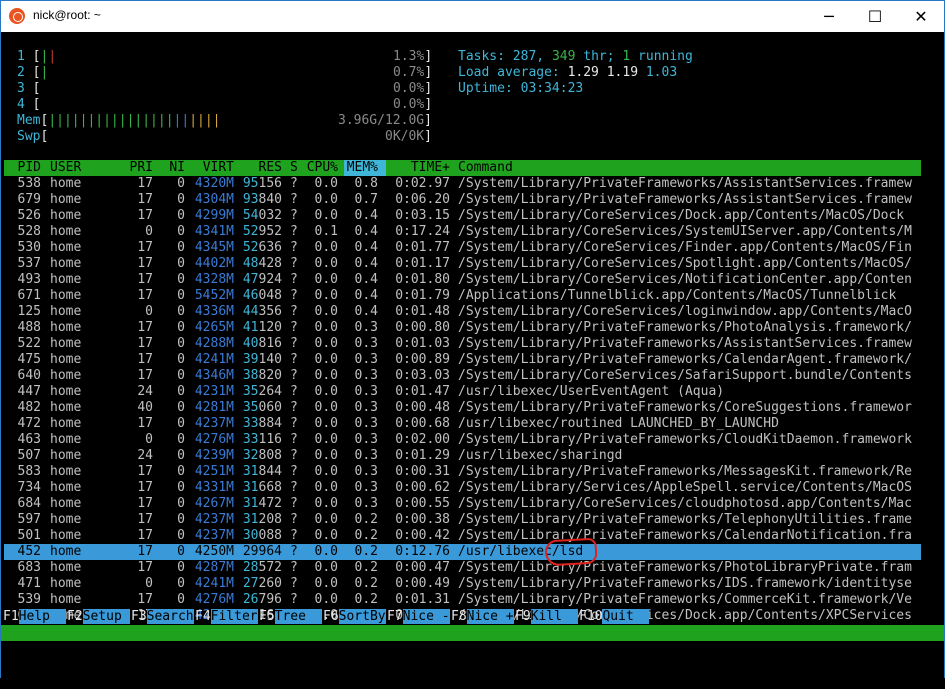  I want to click on fkey-sortby: F6SortBy, so click(354, 617).